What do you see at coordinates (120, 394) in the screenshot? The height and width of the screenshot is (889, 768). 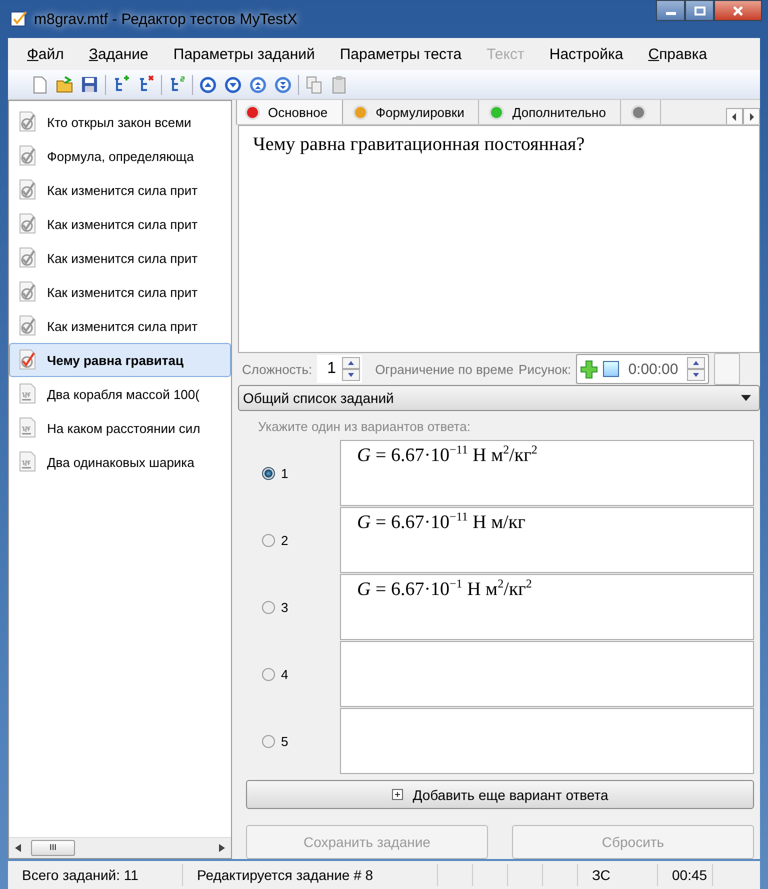 I see `task-item: Два корабля массой 100(` at bounding box center [120, 394].